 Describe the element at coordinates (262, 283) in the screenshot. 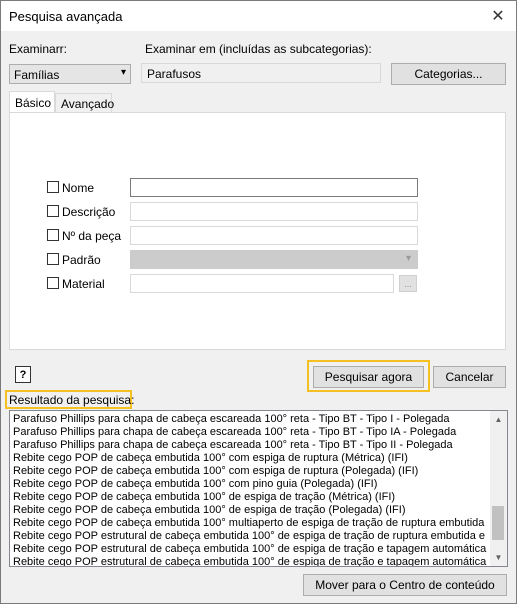

I see `material-input` at that location.